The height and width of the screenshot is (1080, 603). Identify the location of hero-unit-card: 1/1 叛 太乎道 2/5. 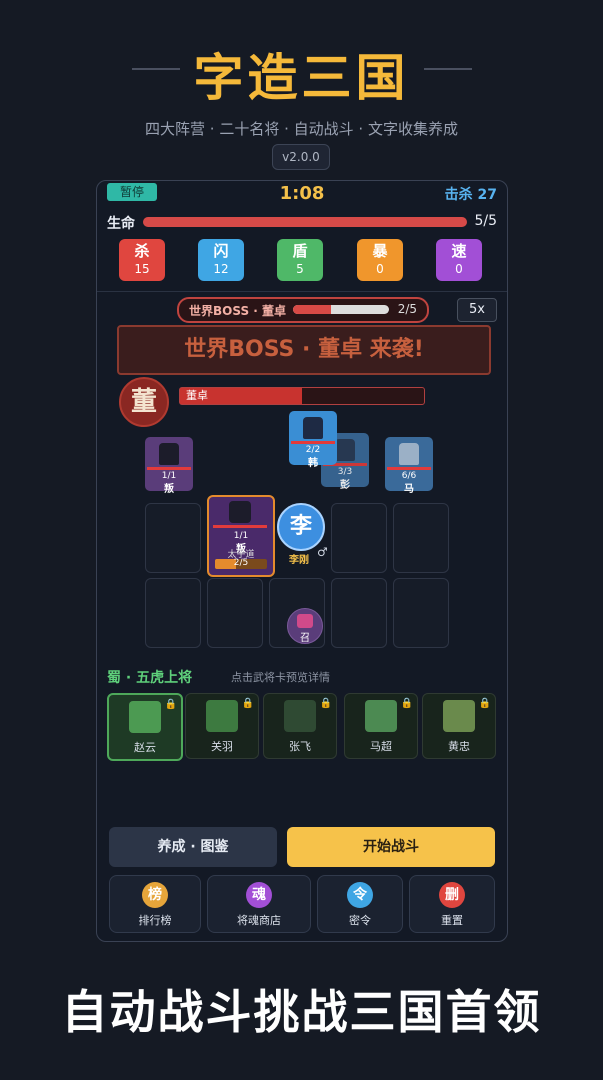
(241, 536).